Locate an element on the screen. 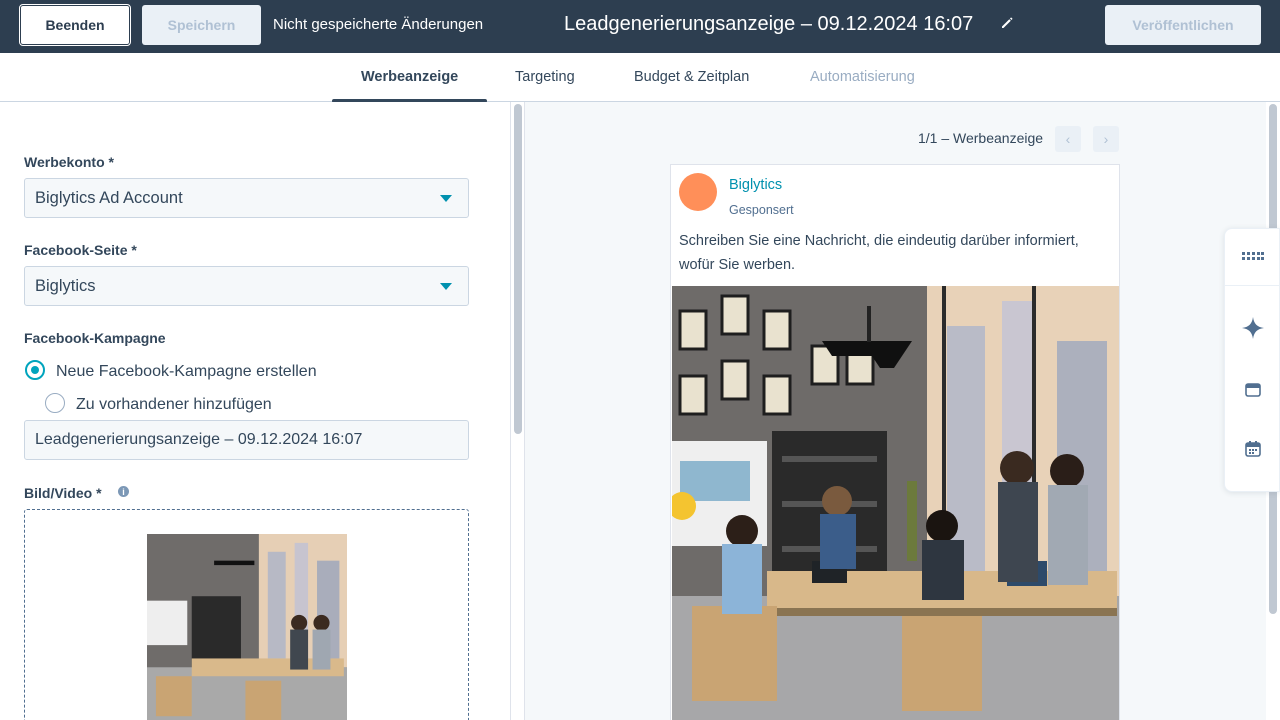 This screenshot has width=1280, height=720. chevron-right-icon: › is located at coordinates (1106, 139).